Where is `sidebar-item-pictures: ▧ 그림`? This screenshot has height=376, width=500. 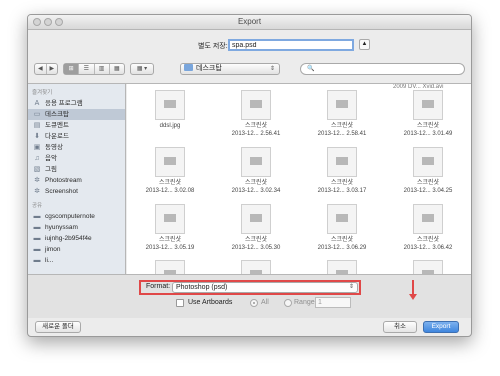
sidebar-item-pictures: ▧ 그림 is located at coordinates (76, 169).